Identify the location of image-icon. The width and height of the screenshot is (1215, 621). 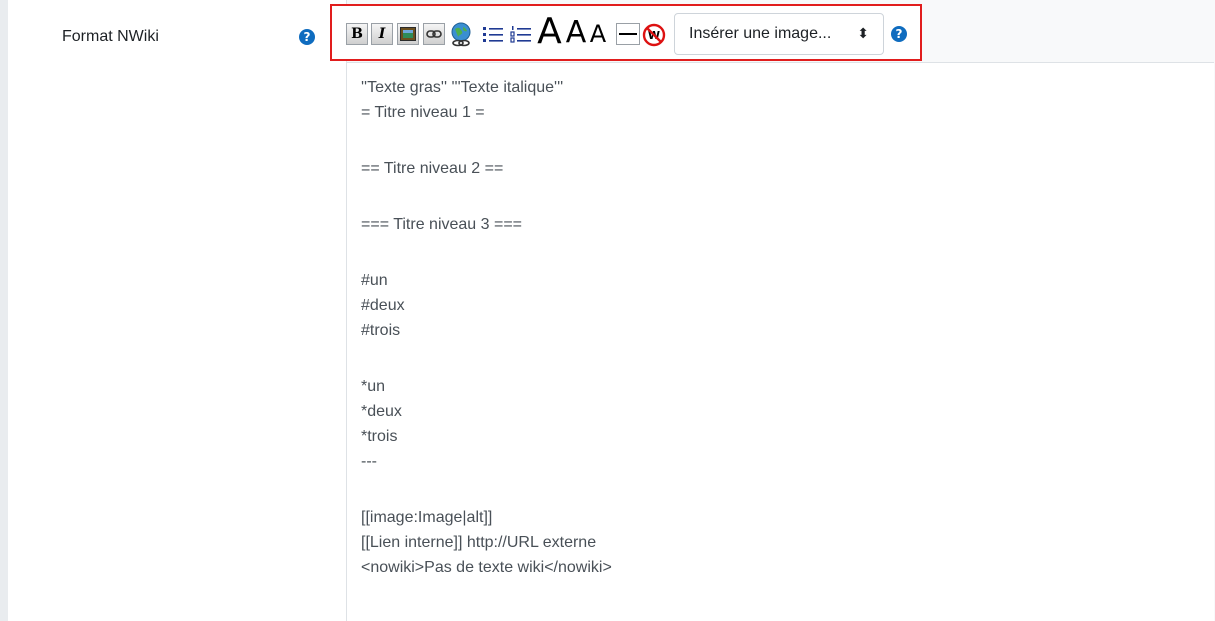
(408, 34).